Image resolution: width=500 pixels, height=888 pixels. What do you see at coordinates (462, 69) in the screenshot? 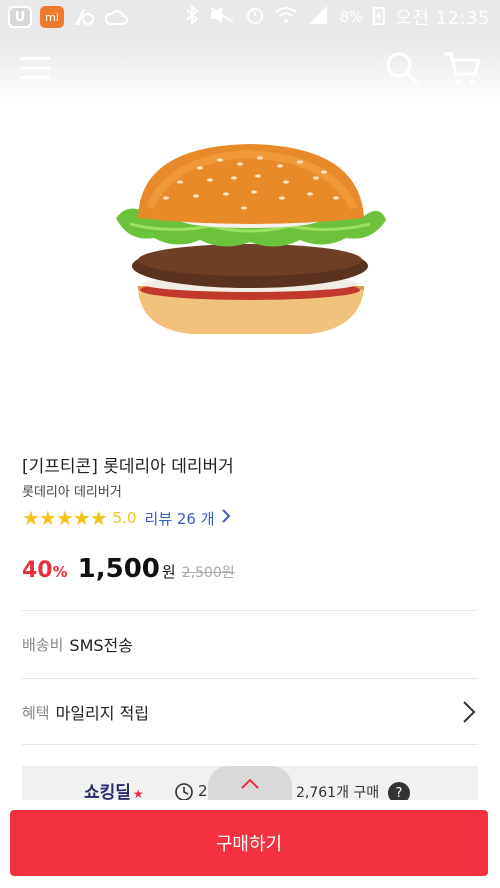
I see `cart-icon` at bounding box center [462, 69].